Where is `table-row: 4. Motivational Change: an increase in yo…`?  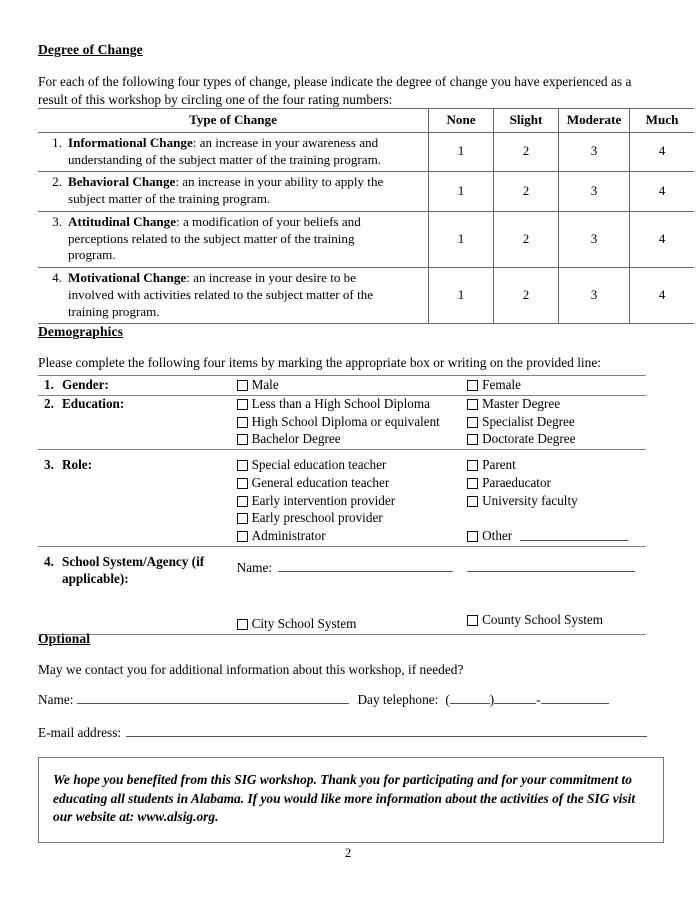 table-row: 4. Motivational Change: an increase in yo… is located at coordinates (366, 295).